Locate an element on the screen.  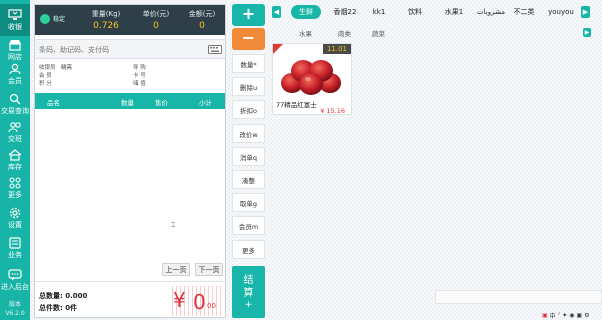
sidebar-item-backend: 进入后台 is located at coordinates (15, 280).